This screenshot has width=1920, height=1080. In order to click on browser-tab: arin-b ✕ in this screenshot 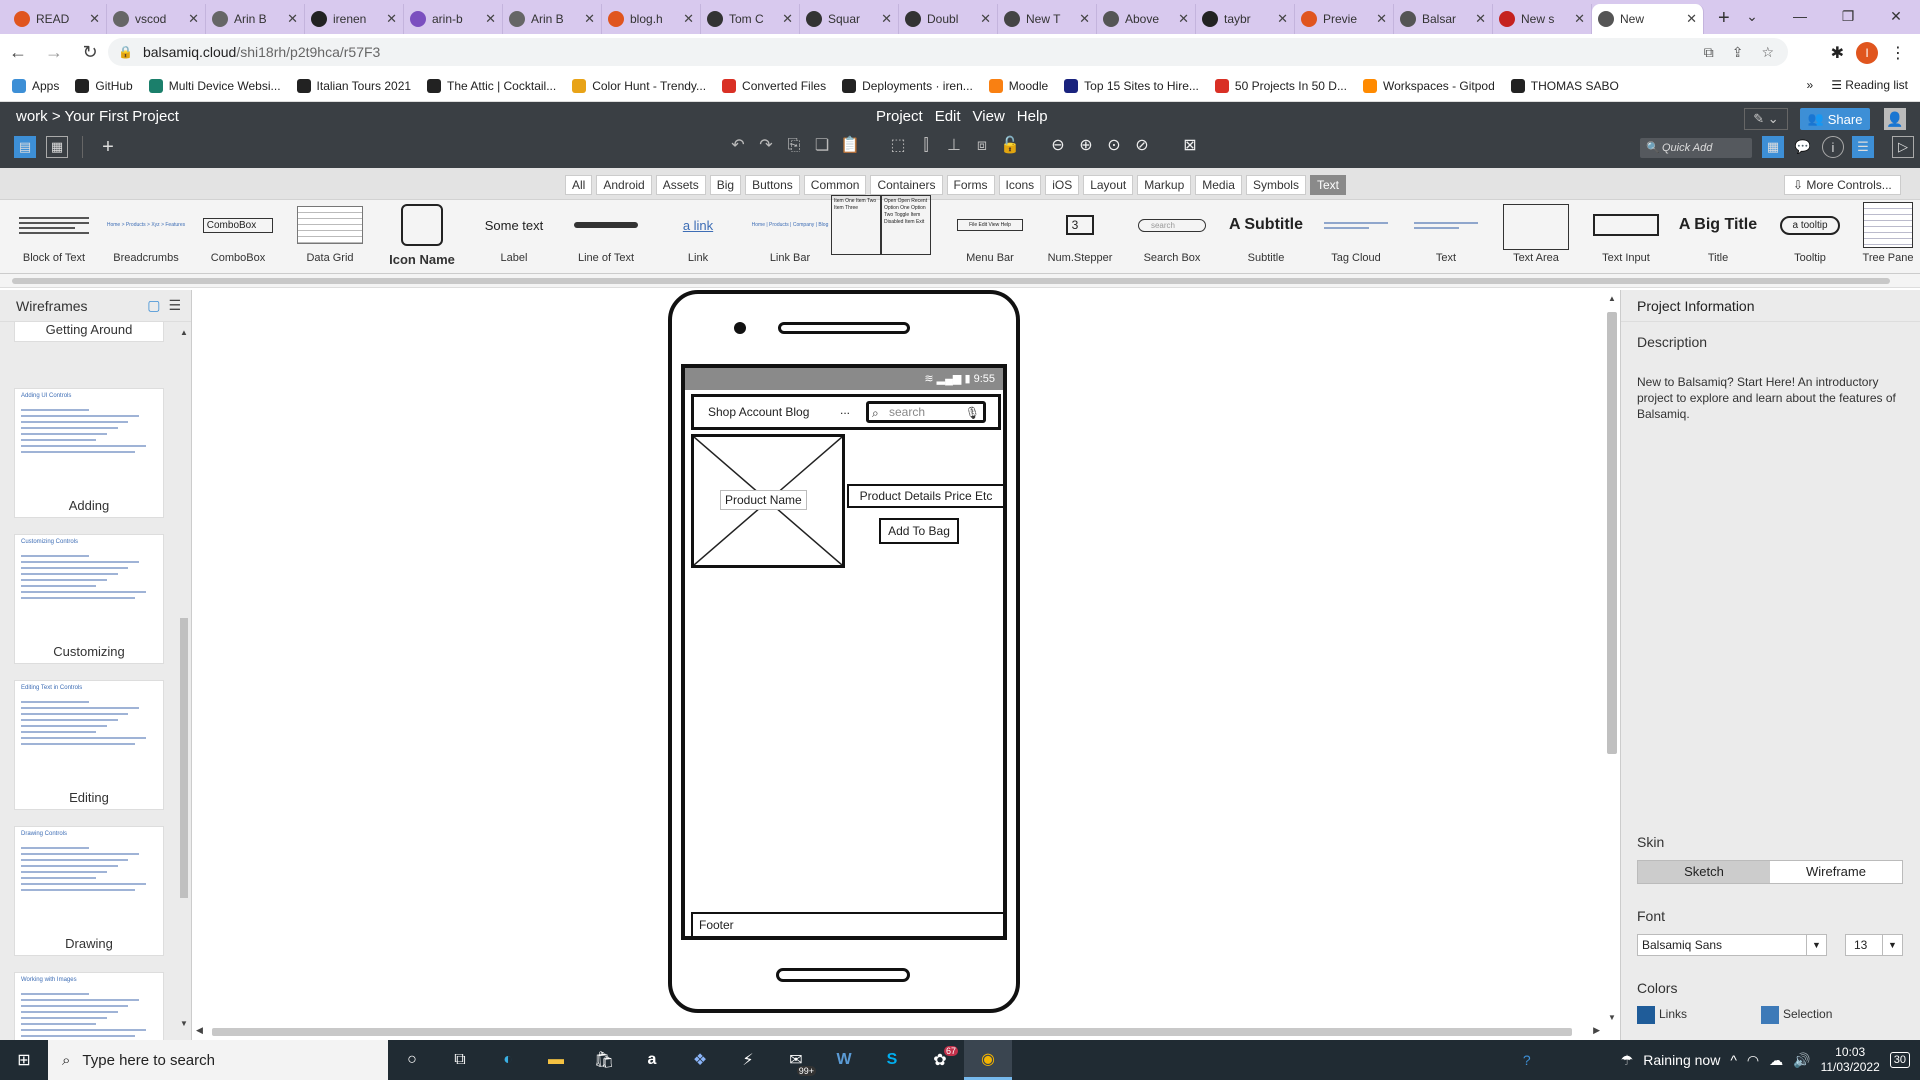, I will do `click(453, 19)`.